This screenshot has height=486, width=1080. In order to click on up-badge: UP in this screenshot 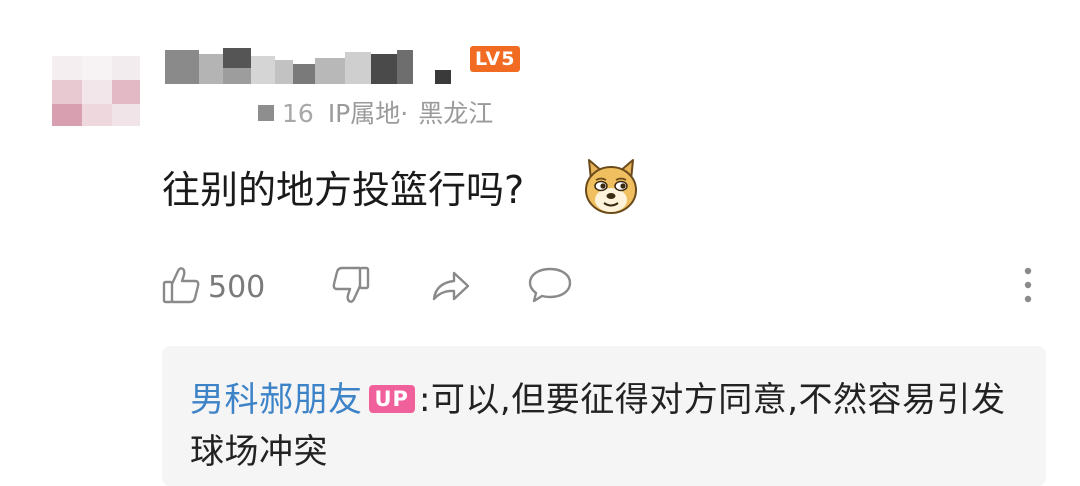, I will do `click(391, 399)`.